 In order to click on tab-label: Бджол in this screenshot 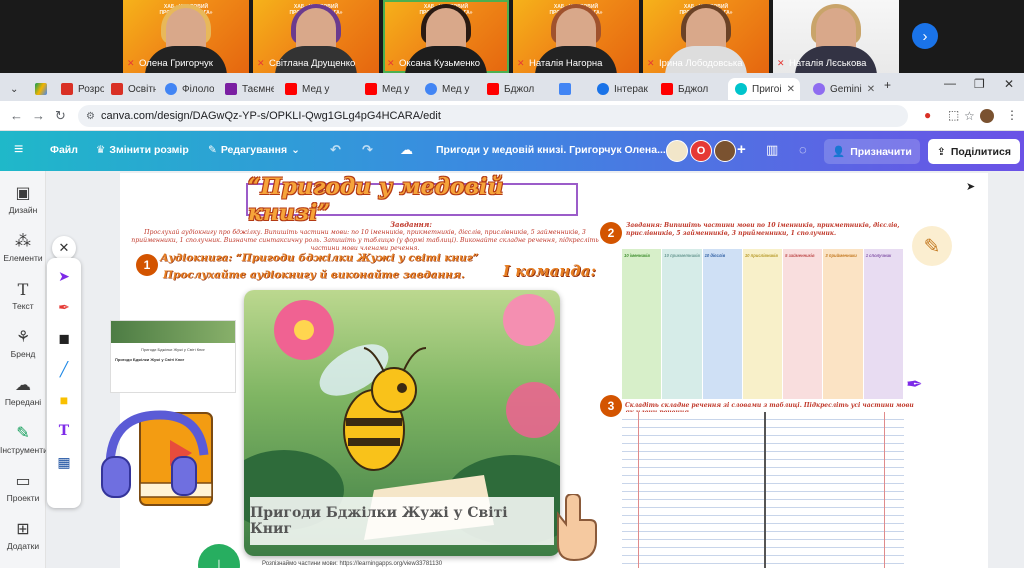, I will do `click(519, 89)`.